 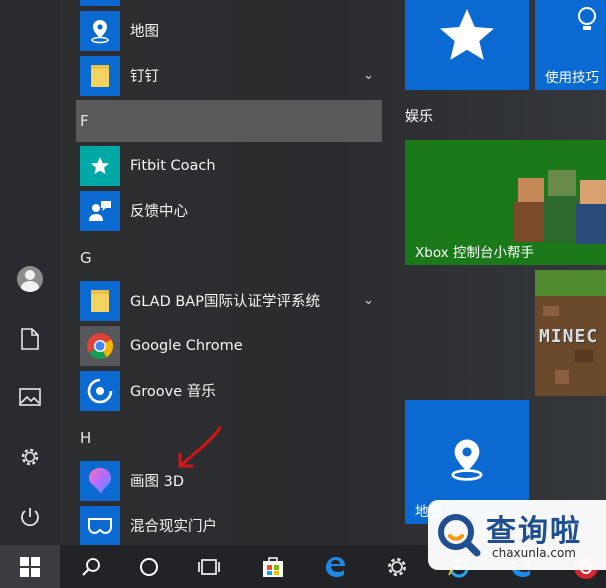 I want to click on pictures-button, so click(x=30, y=397).